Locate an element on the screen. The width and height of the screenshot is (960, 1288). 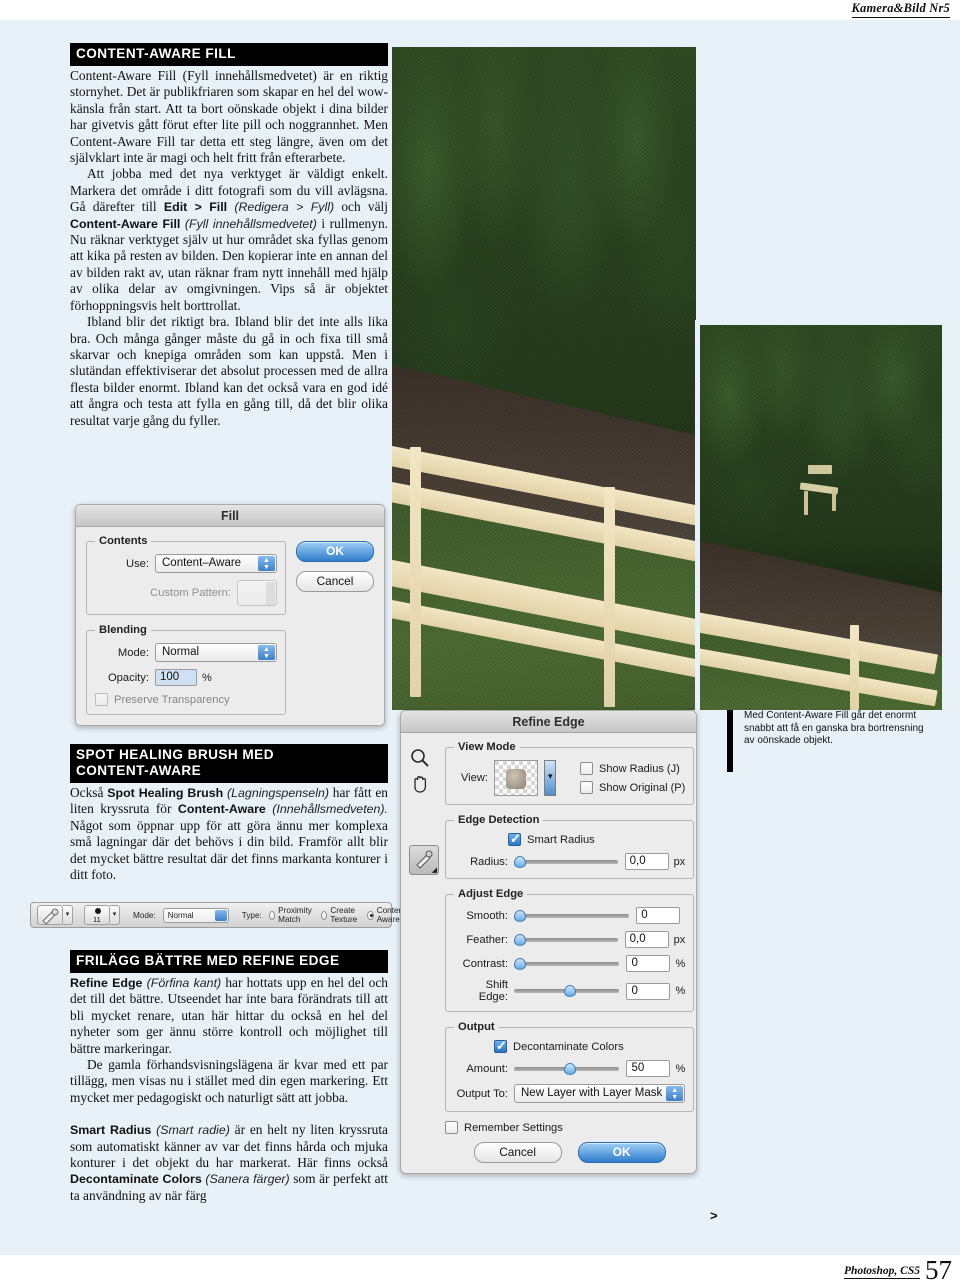
type-option-create-texture: Create Texture is located at coordinates (340, 915).